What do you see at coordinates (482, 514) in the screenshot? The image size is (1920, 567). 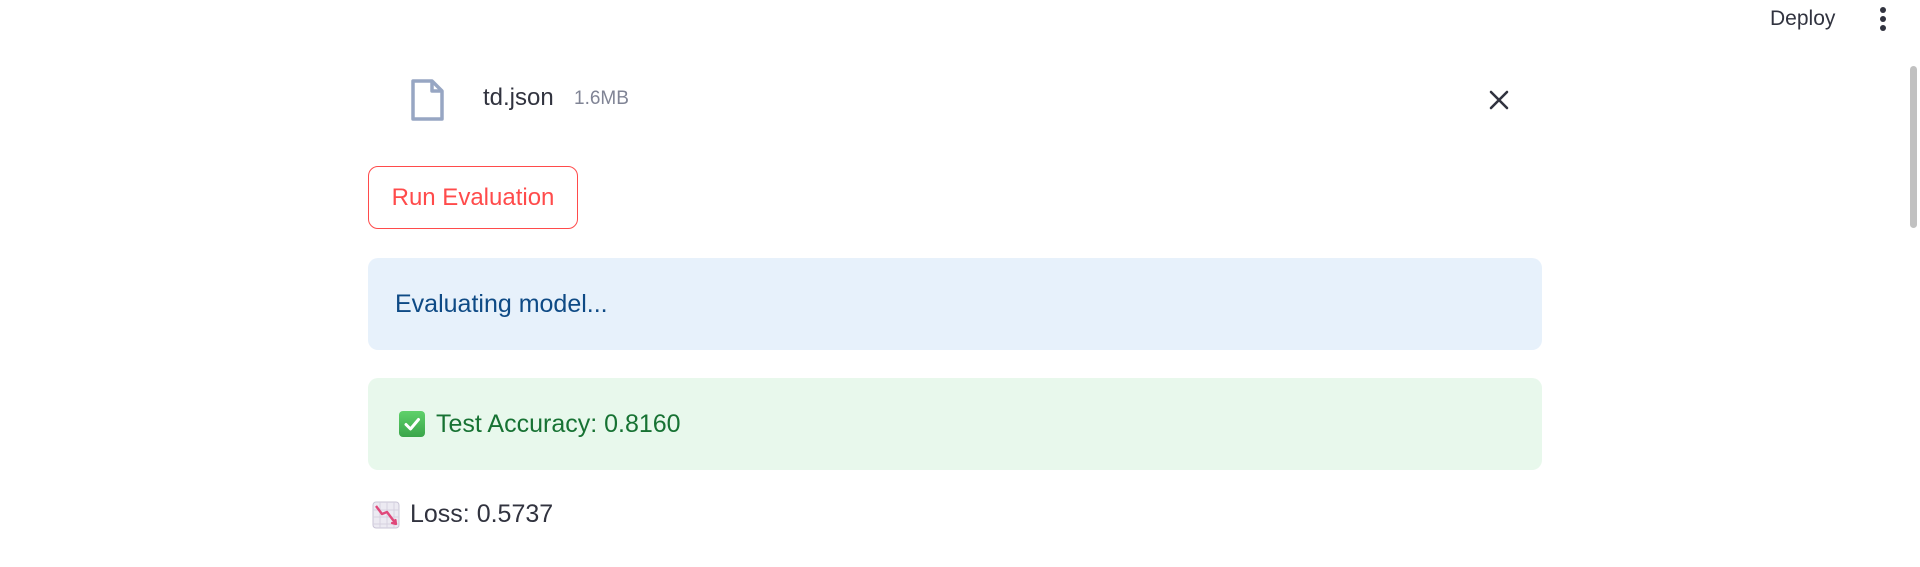 I see `loss-text: Loss: 0.5737` at bounding box center [482, 514].